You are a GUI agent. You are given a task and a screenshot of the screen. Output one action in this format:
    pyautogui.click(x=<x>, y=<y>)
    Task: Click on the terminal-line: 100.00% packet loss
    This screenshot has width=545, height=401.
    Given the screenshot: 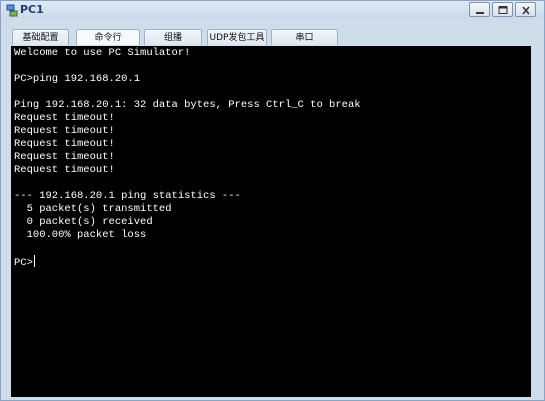 What is the action you would take?
    pyautogui.click(x=80, y=235)
    